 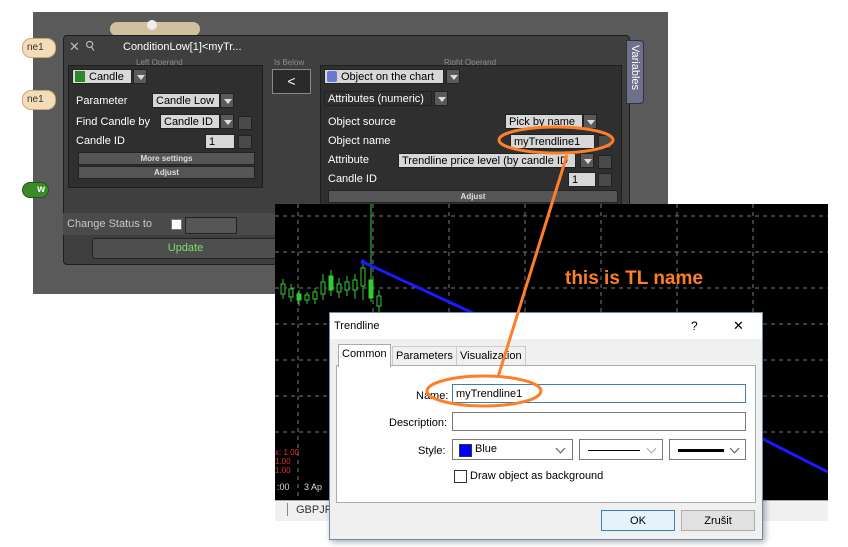 I want to click on object-name-input: myTrendline1, so click(x=552, y=141).